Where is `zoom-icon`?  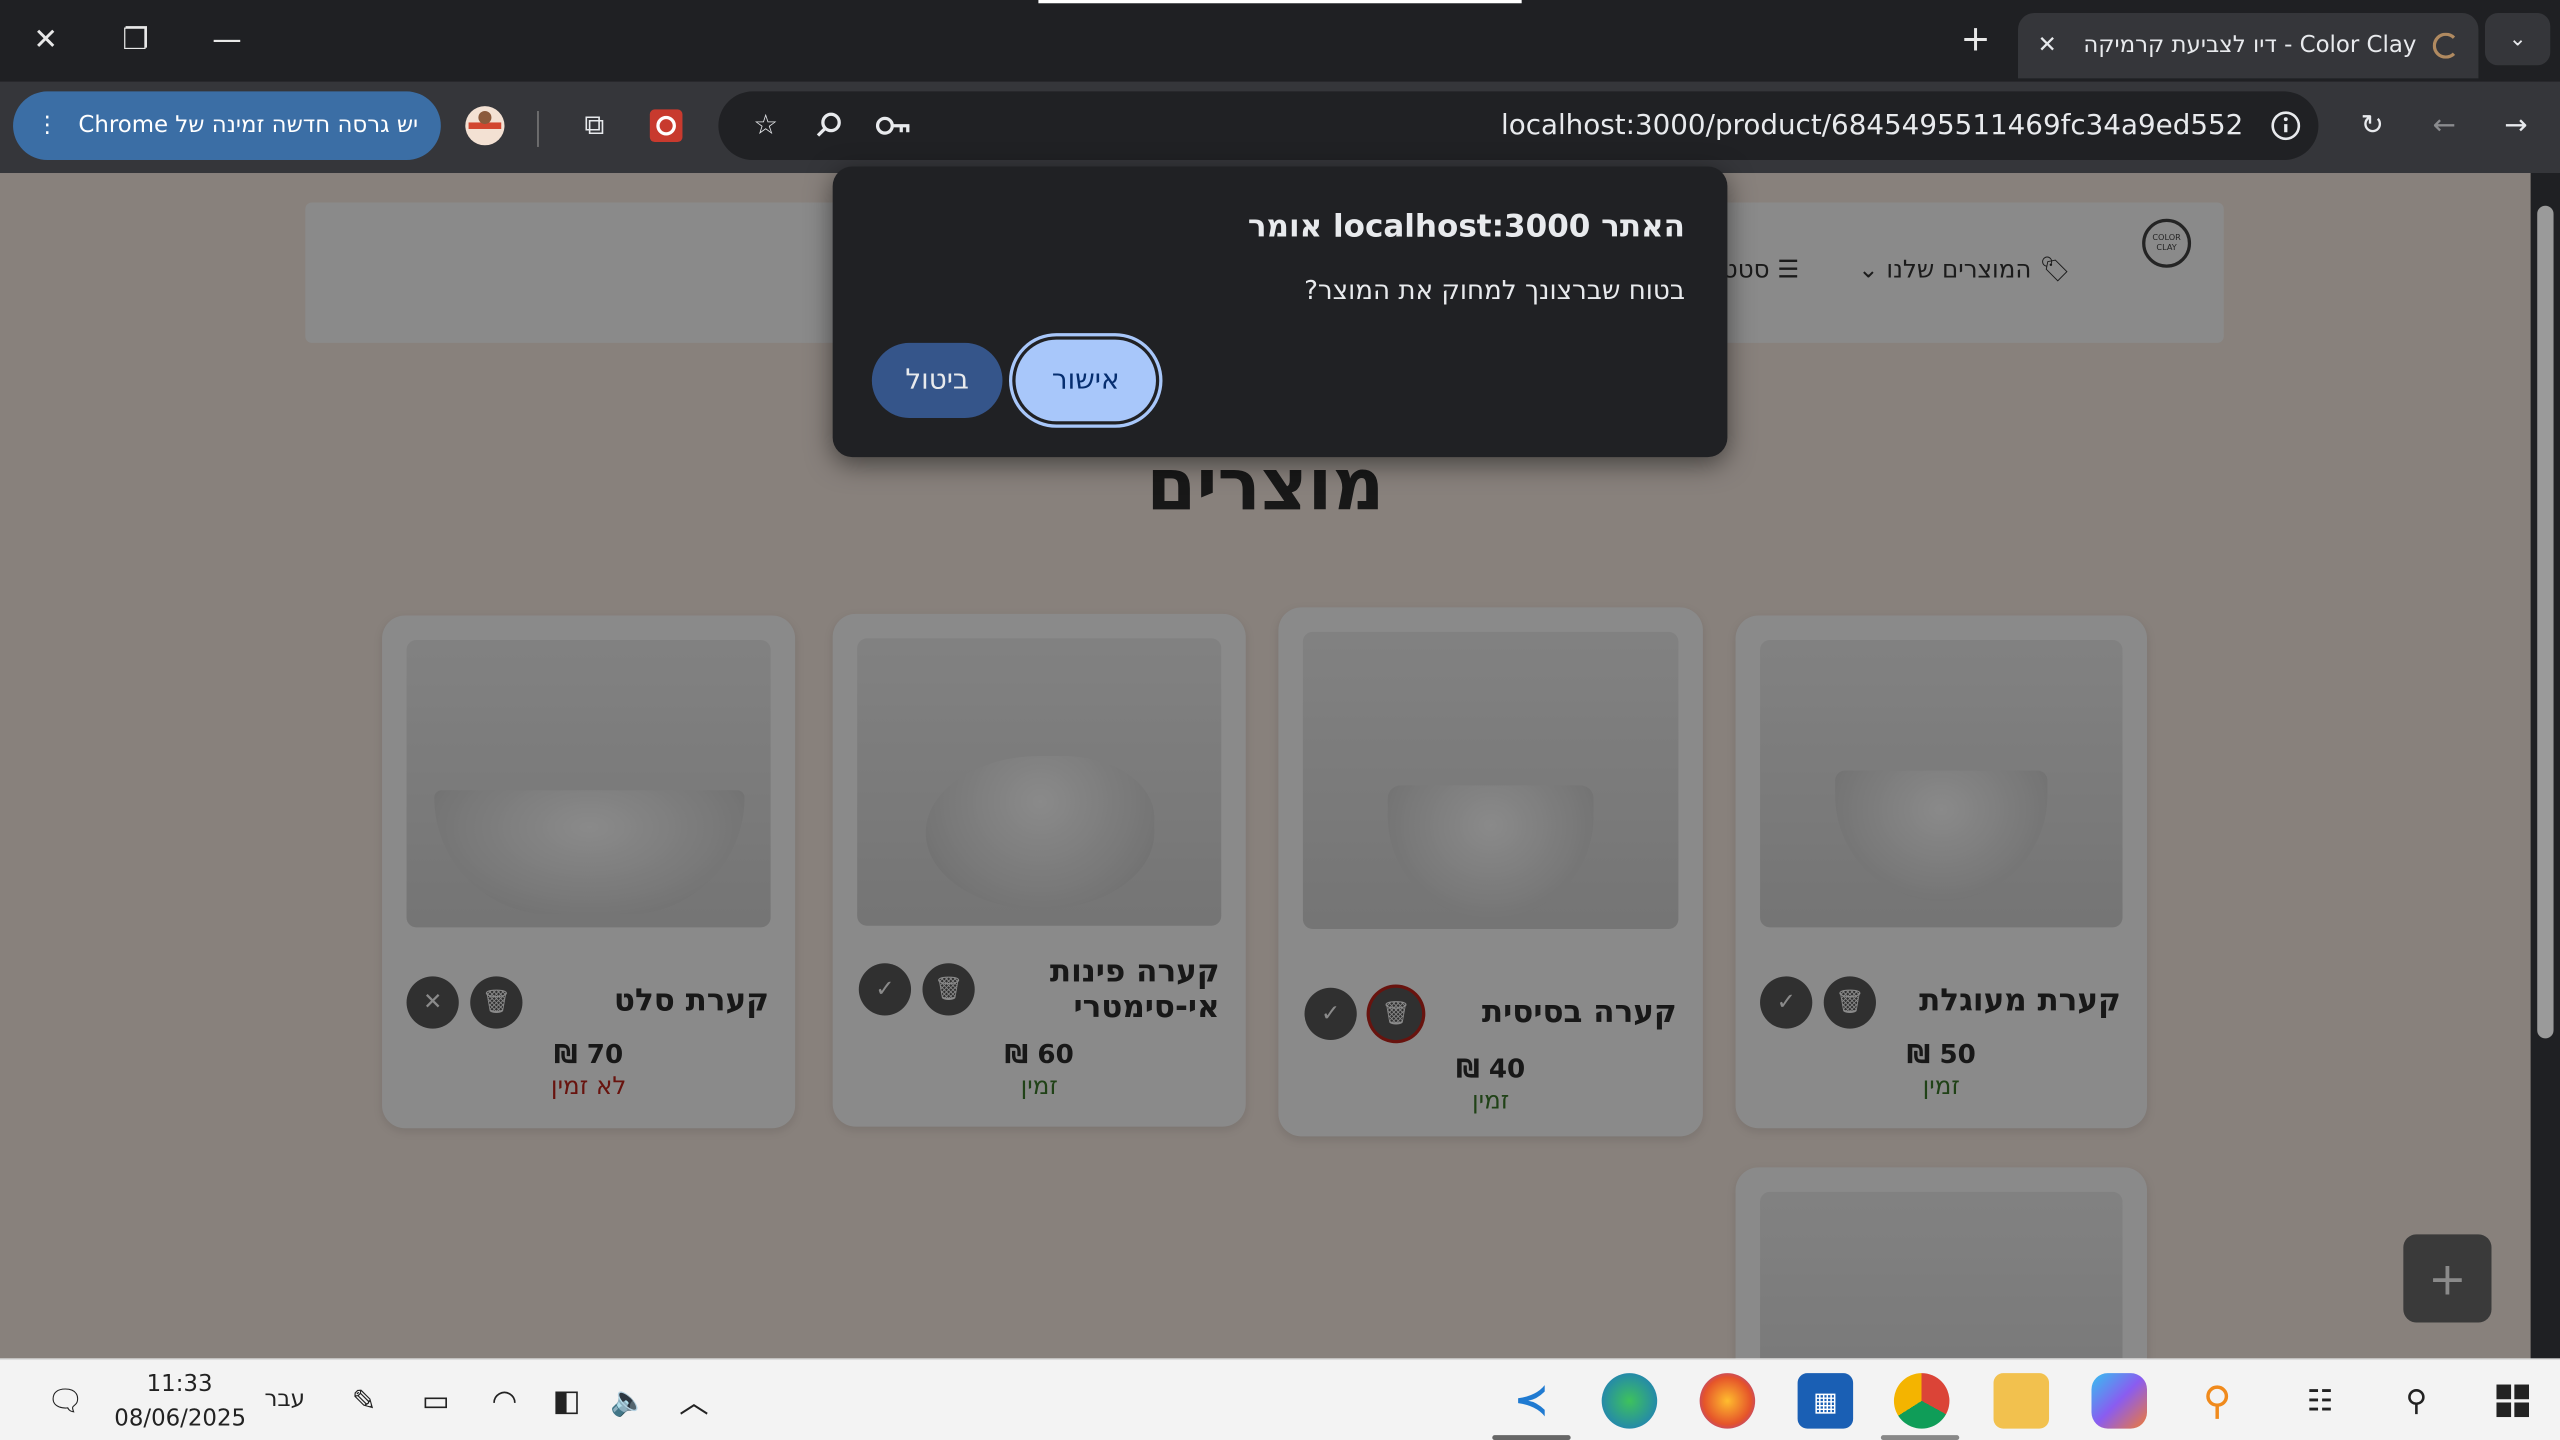 zoom-icon is located at coordinates (829, 125).